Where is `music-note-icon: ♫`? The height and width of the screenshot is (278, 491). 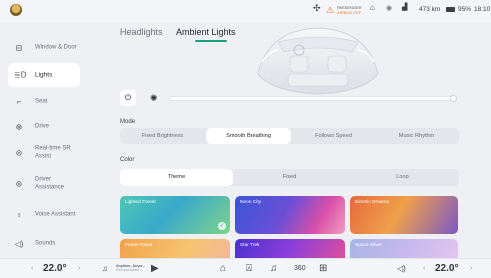
music-note-icon: ♫ is located at coordinates (105, 268).